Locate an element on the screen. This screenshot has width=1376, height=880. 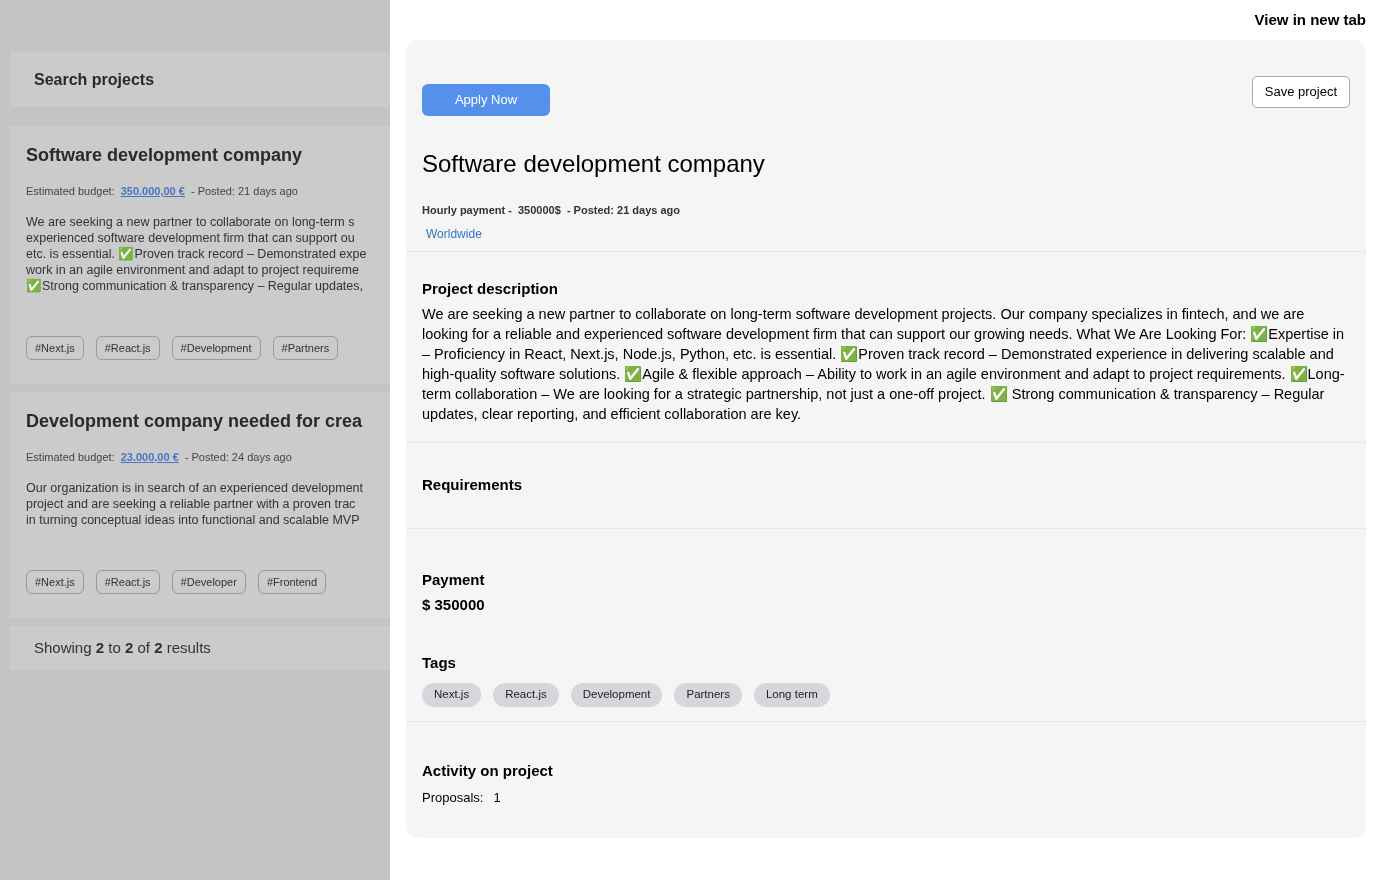
location-link: Worldwide is located at coordinates (888, 233).